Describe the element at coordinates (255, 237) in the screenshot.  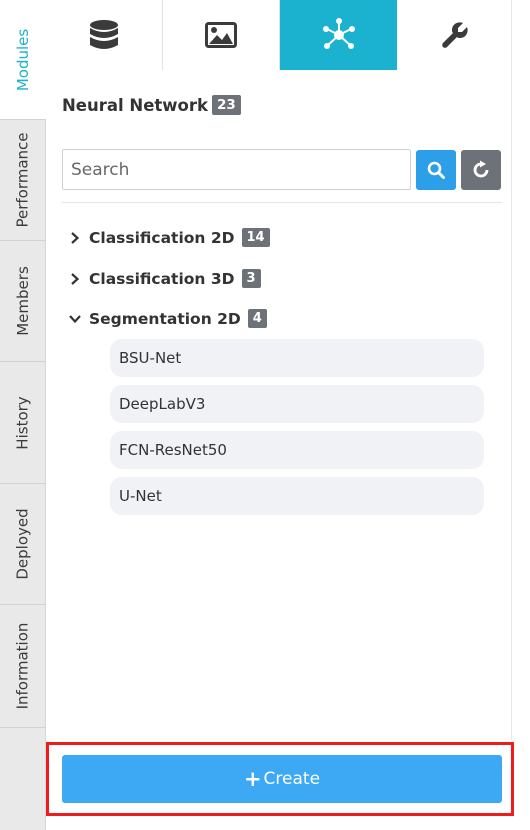
I see `count-badge: 14` at that location.